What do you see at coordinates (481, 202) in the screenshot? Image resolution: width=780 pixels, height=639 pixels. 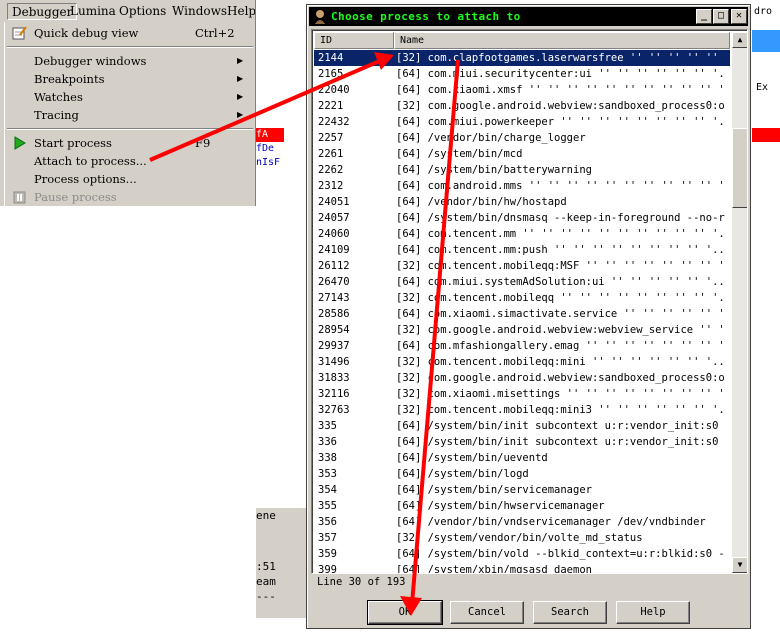 I see `process-name: [64] /vendor/bin/hw/hostapd` at bounding box center [481, 202].